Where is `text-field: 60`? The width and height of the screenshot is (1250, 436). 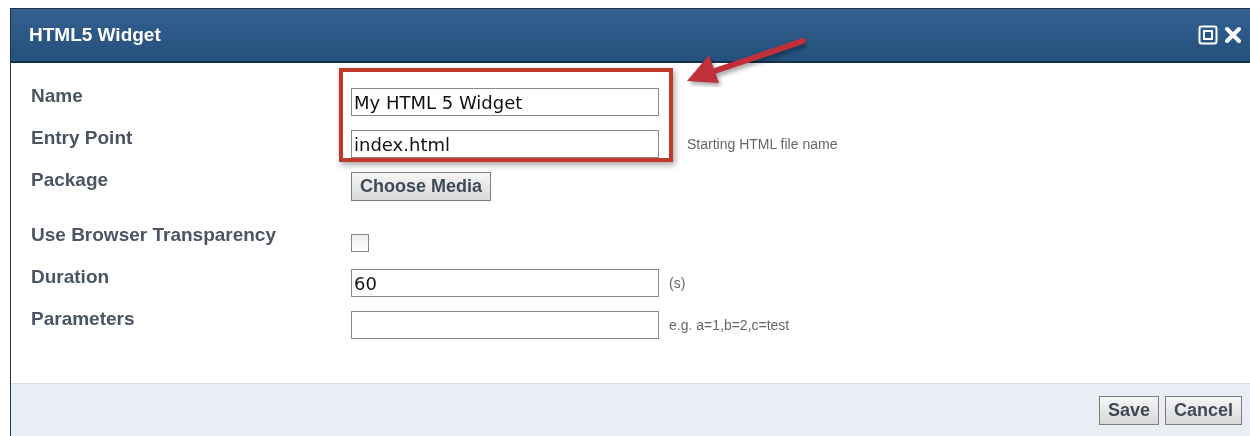
text-field: 60 is located at coordinates (505, 283).